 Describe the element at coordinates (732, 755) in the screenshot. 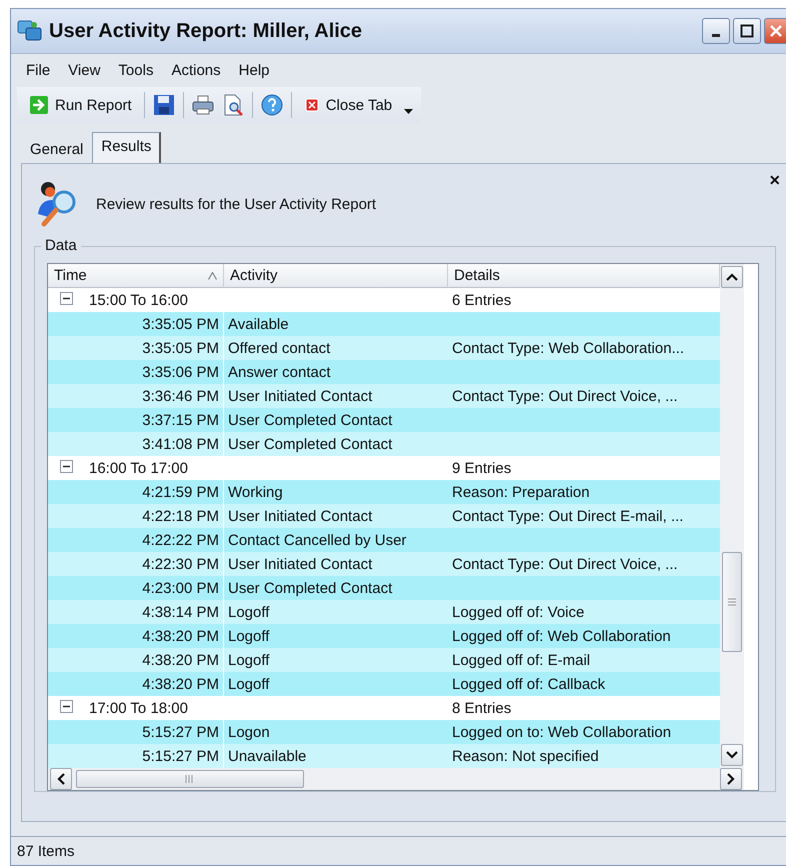

I see `scroll-down-icon` at that location.